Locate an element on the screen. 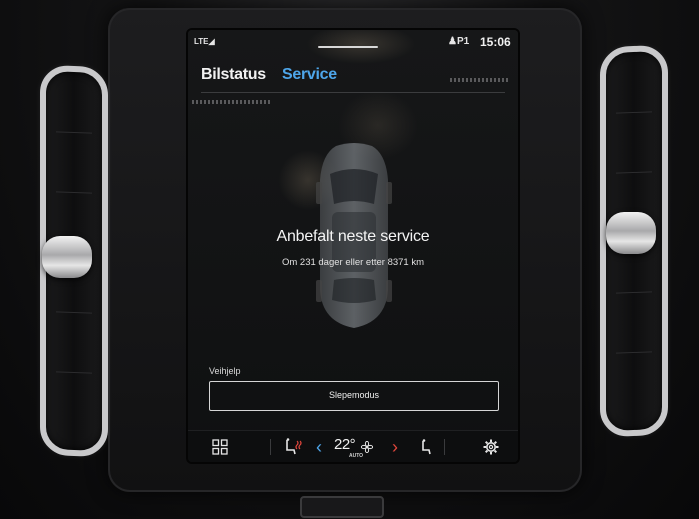 This screenshot has width=699, height=519. tab-divider is located at coordinates (353, 92).